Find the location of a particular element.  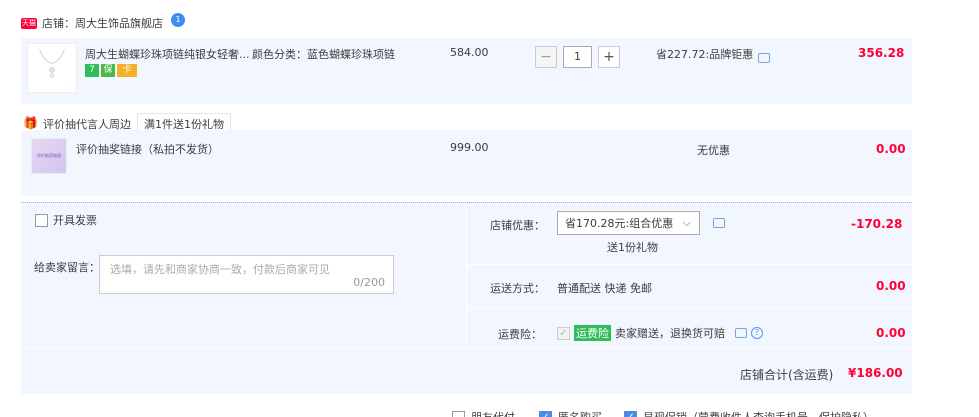

tmall-icon: 天猫 is located at coordinates (29, 23).